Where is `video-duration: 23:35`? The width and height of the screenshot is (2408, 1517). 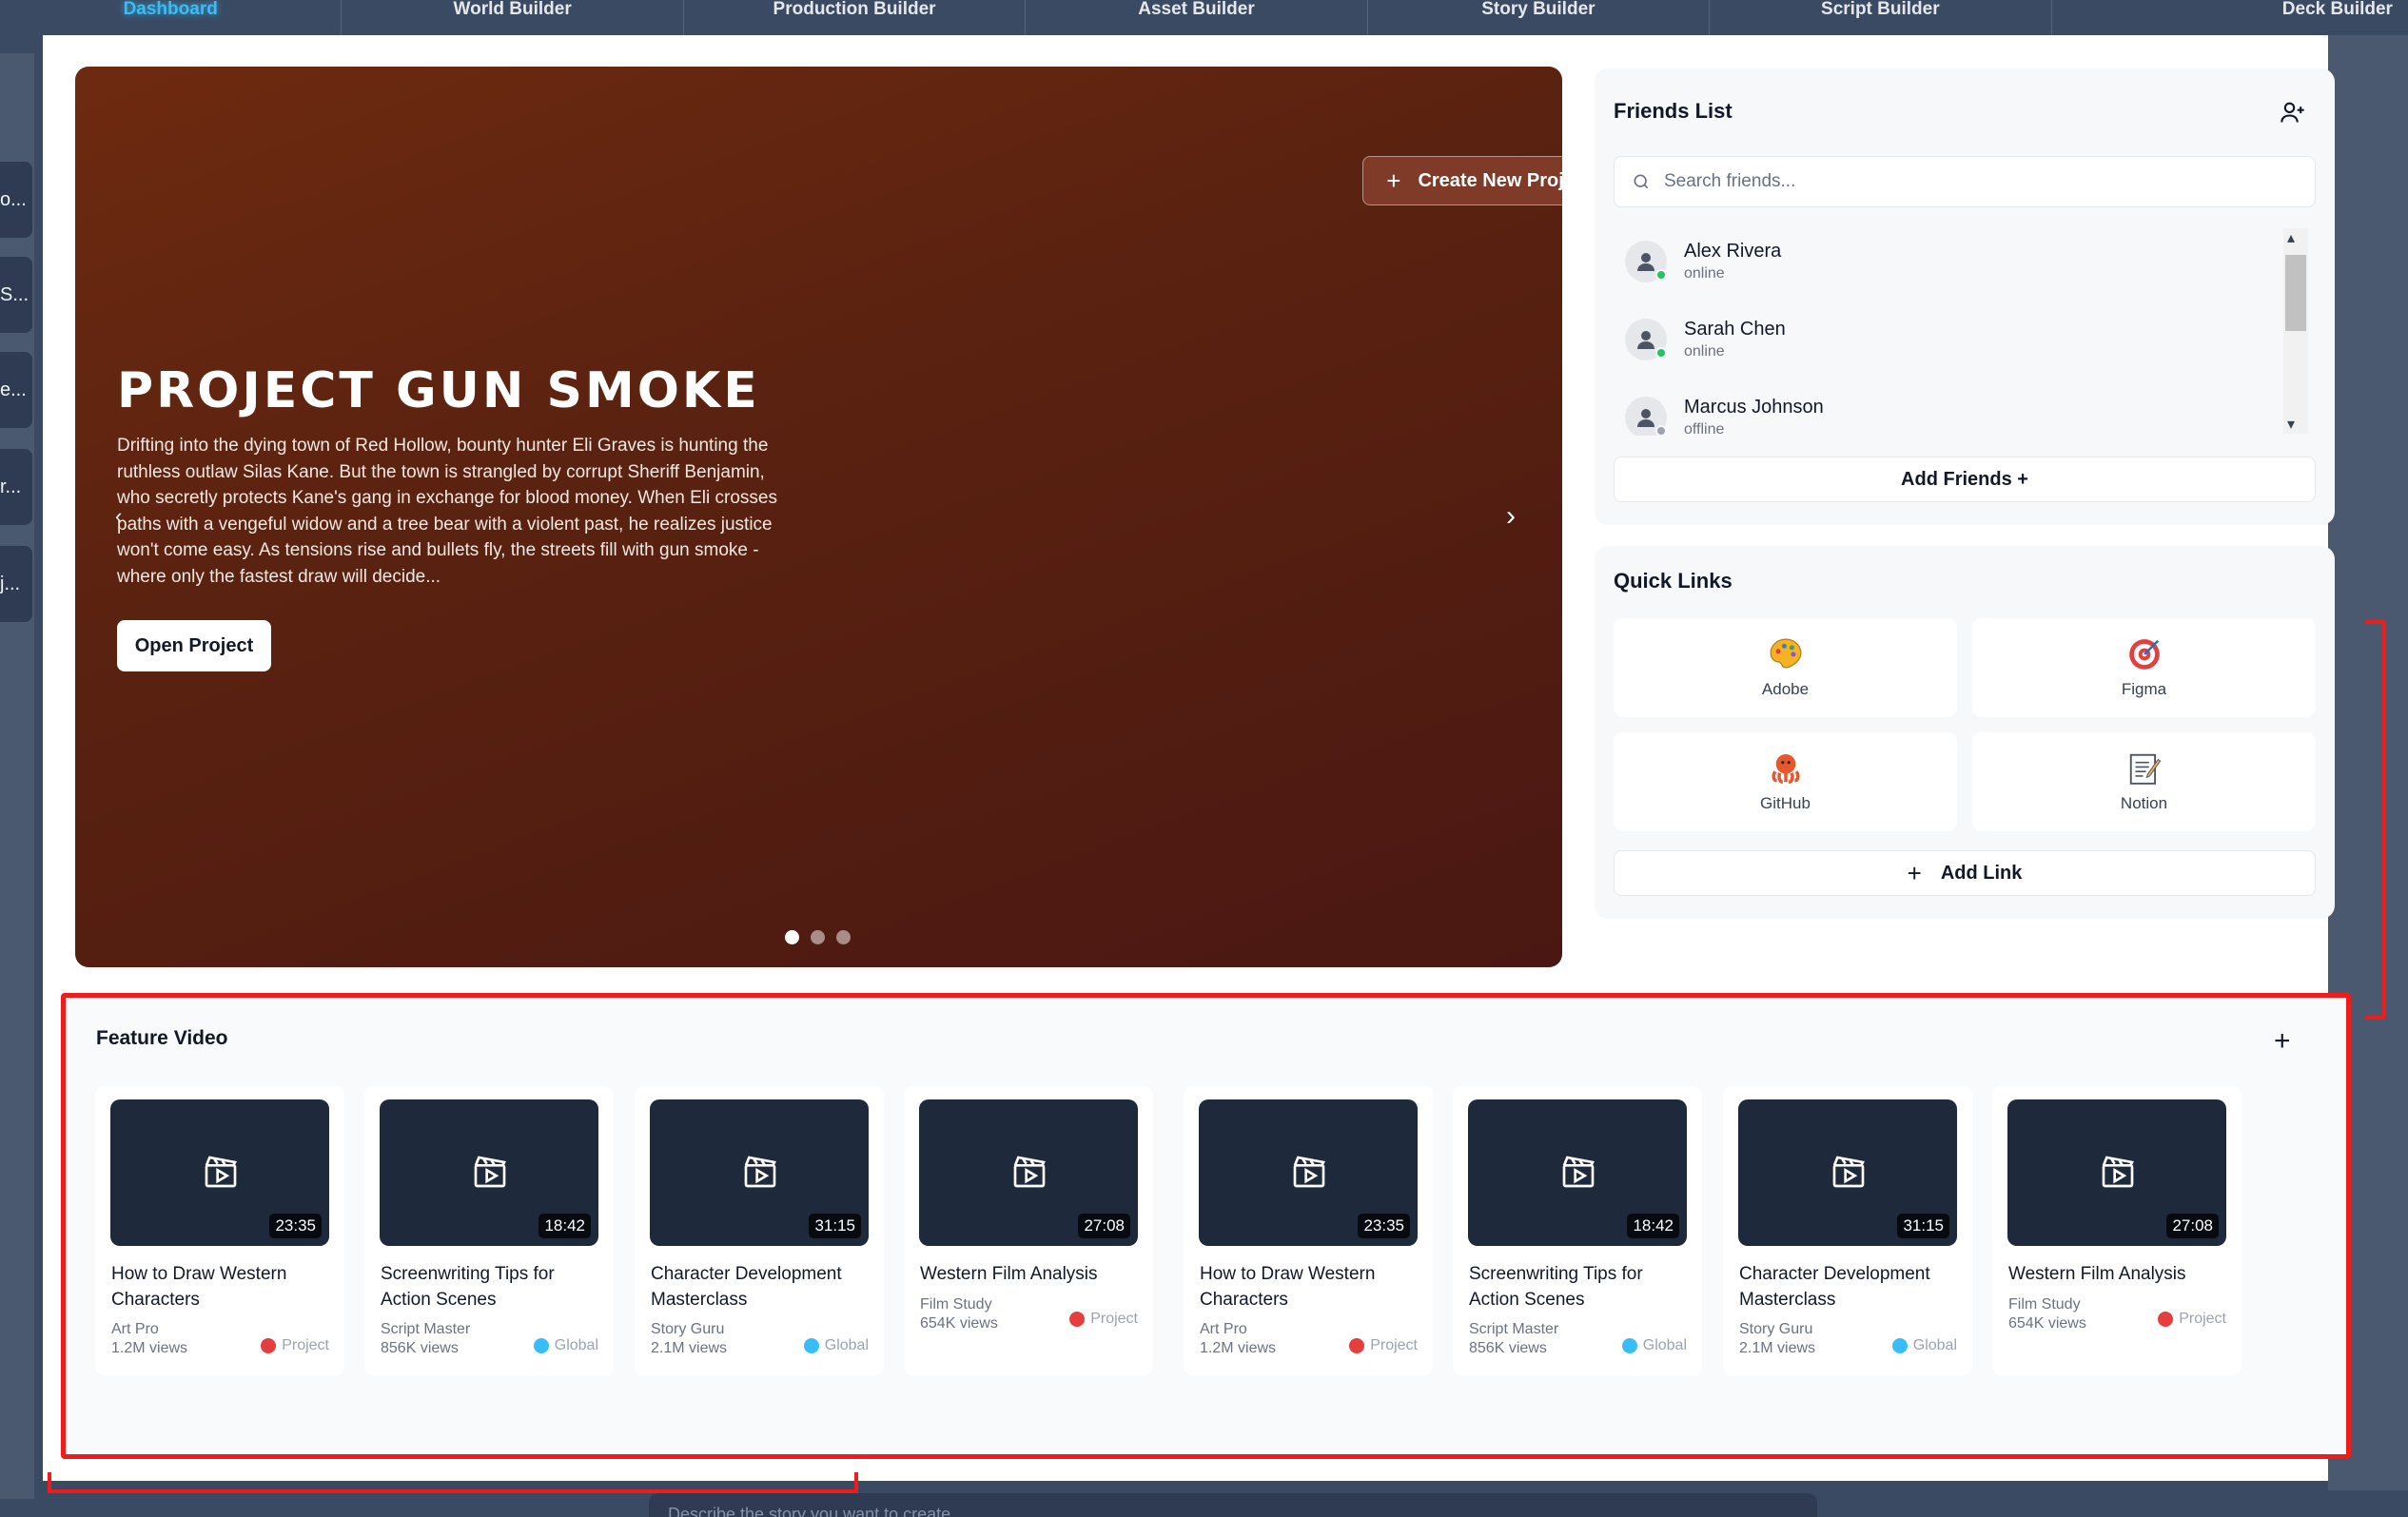
video-duration: 23:35 is located at coordinates (295, 1226).